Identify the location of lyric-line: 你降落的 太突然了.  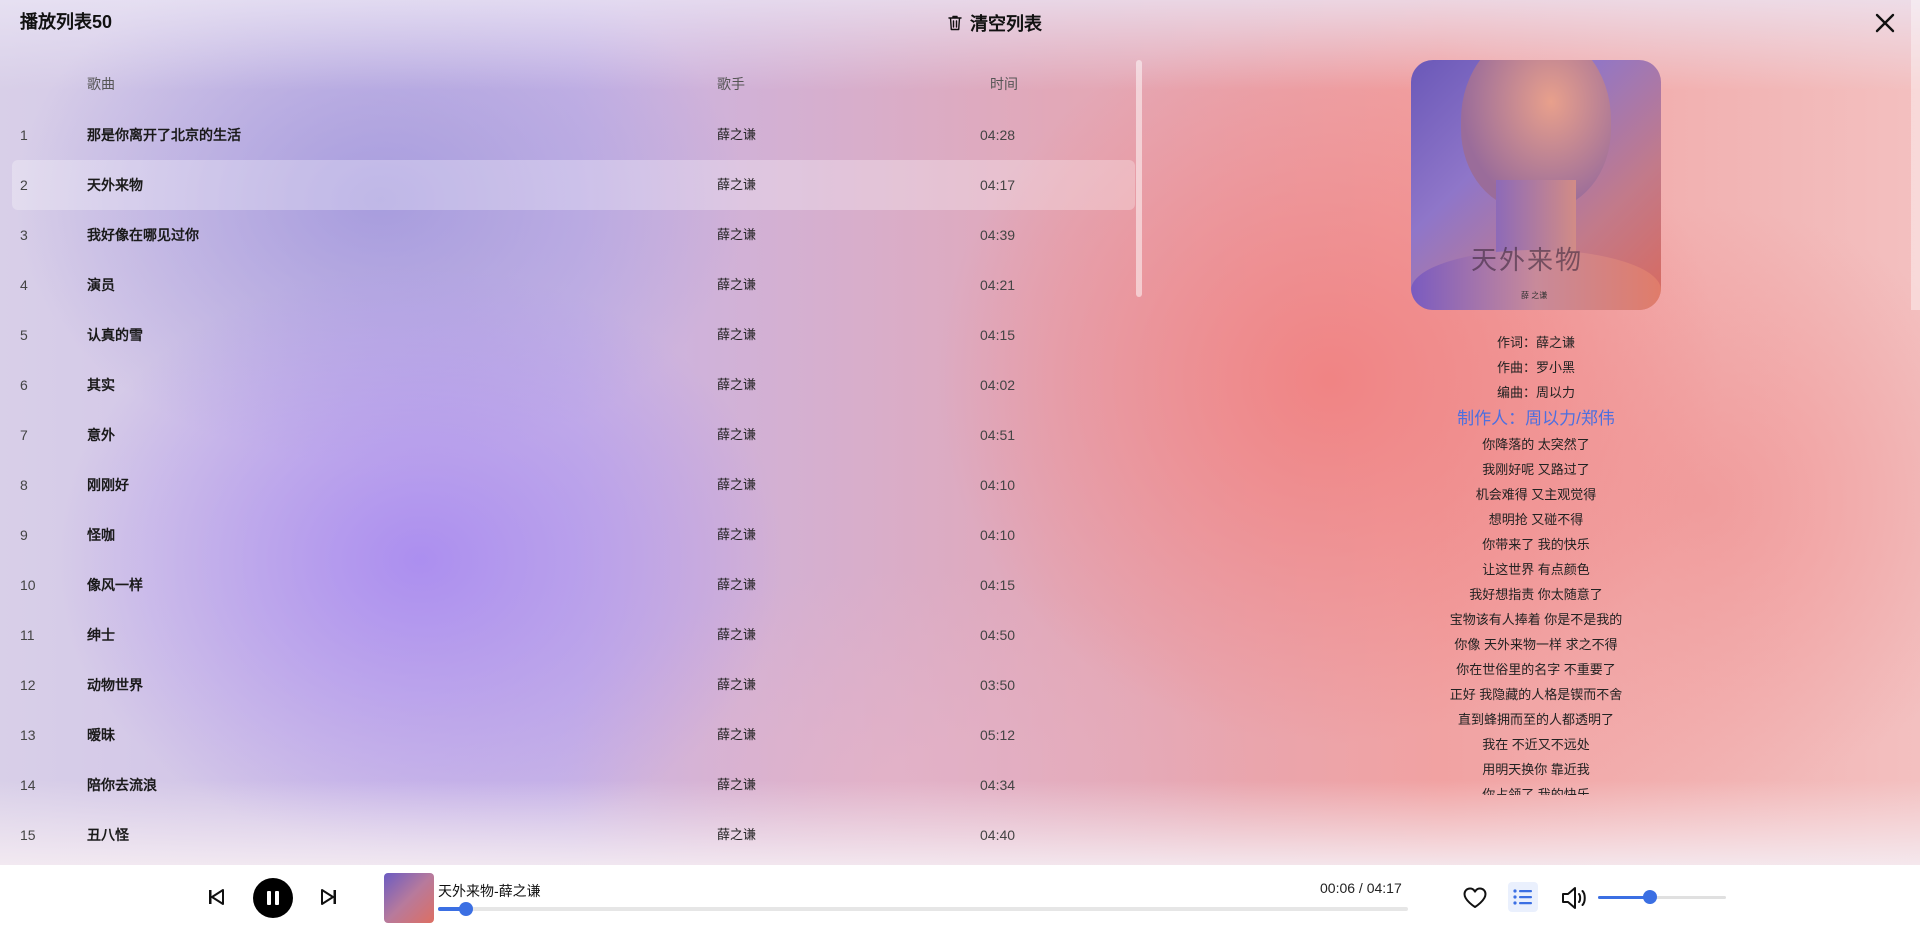
(1536, 444).